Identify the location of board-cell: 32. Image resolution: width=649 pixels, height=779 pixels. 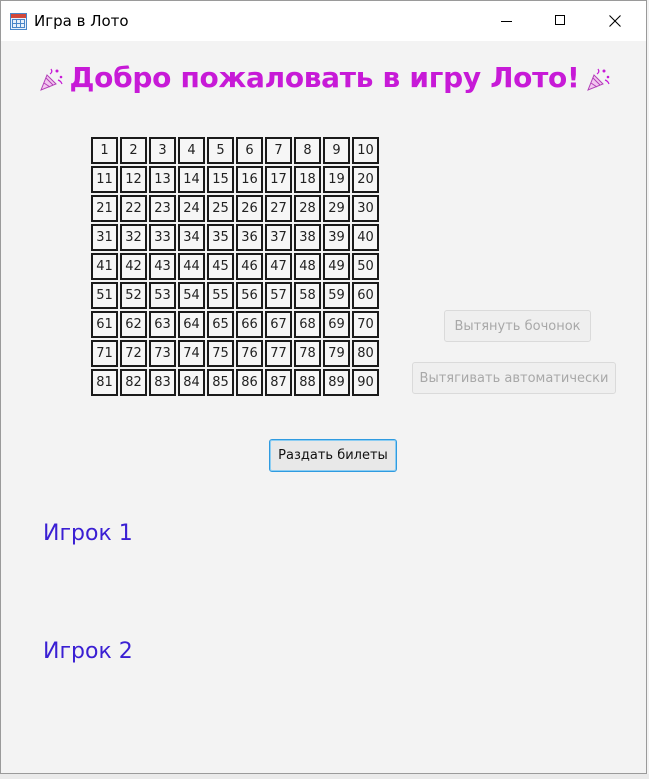
(133, 237).